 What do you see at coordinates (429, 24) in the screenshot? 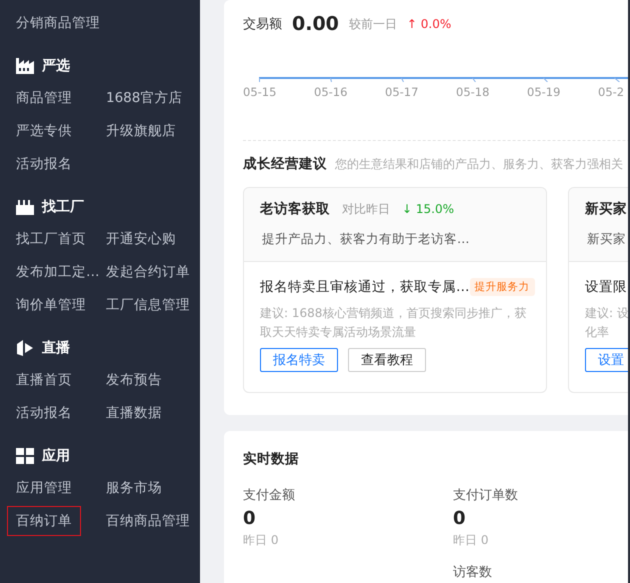
I see `change-value: ↑ 0.0%` at bounding box center [429, 24].